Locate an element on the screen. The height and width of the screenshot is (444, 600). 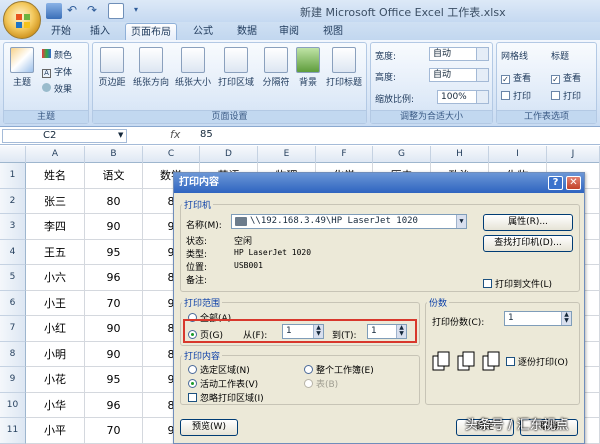
cell: 小王 is located at coordinates (55, 303).